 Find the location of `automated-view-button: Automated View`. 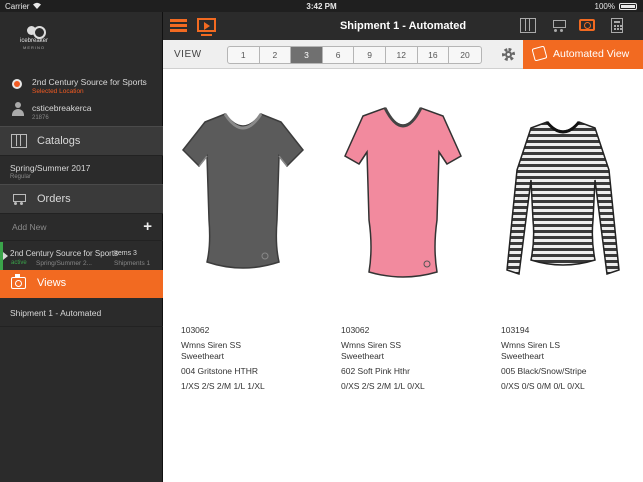

automated-view-button: Automated View is located at coordinates (583, 54).